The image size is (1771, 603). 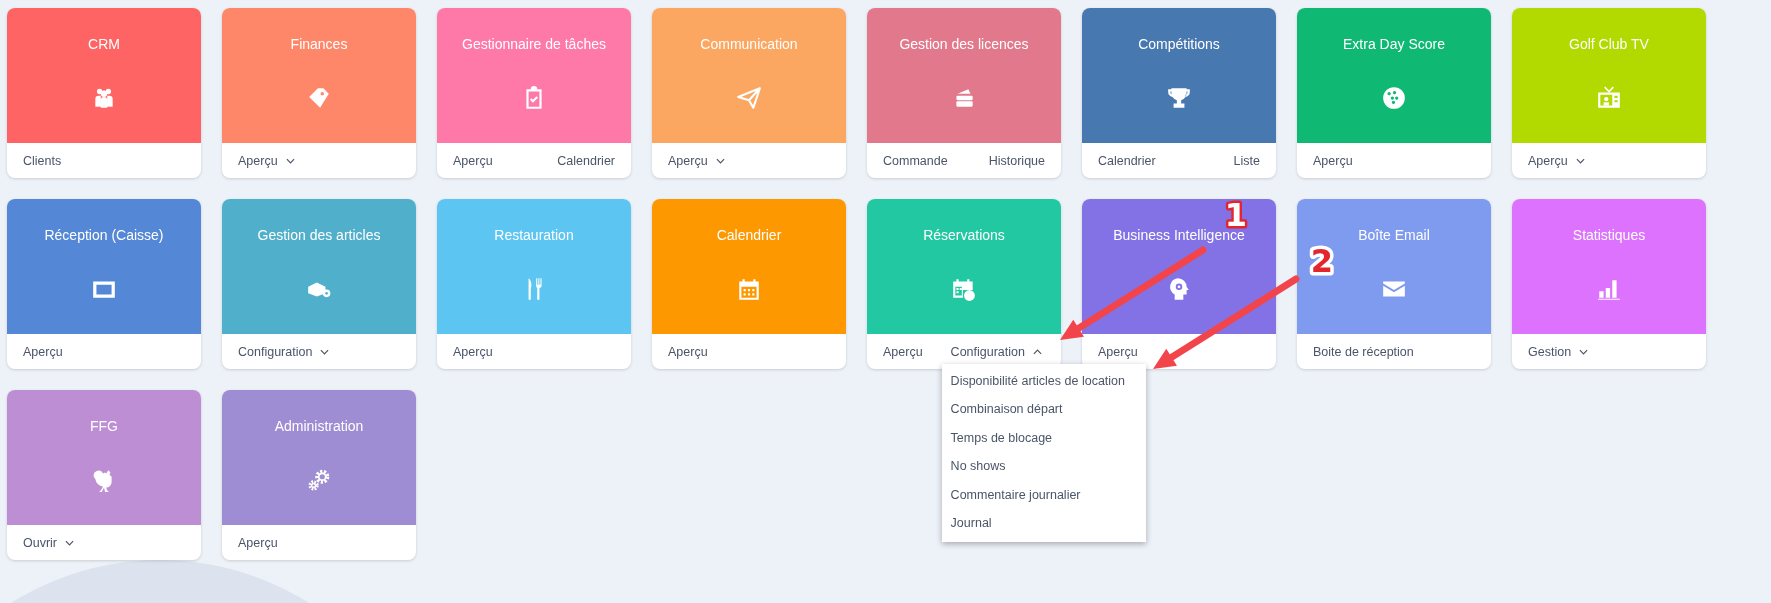 What do you see at coordinates (1246, 160) in the screenshot?
I see `tile-link: Liste` at bounding box center [1246, 160].